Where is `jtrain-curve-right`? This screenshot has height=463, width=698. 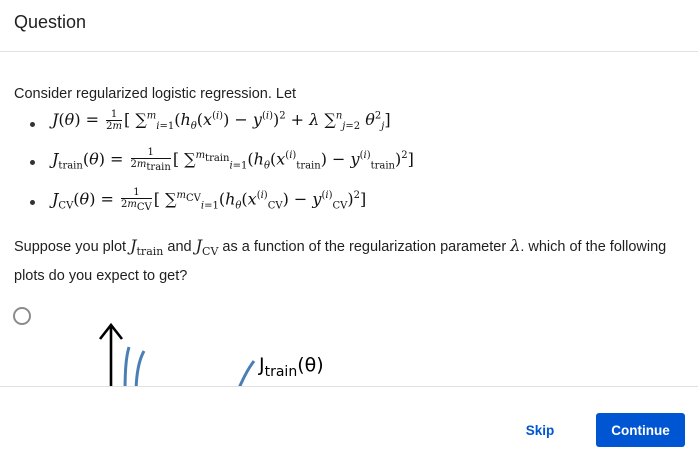
jtrain-curve-right is located at coordinates (247, 373).